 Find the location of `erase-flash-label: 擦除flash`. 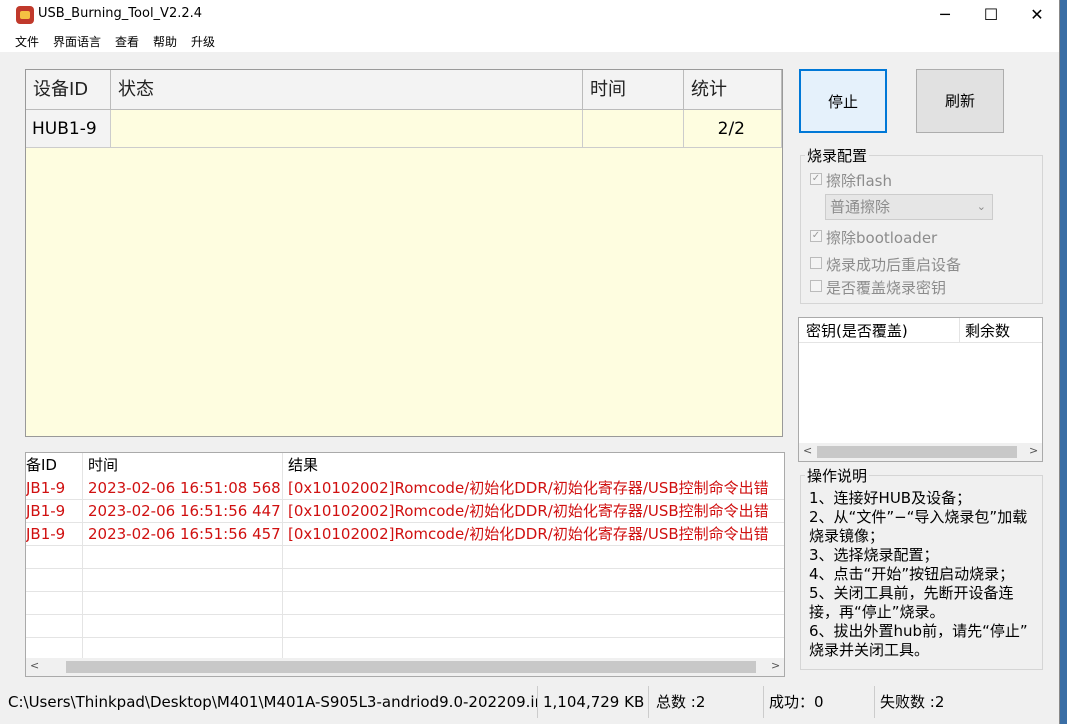

erase-flash-label: 擦除flash is located at coordinates (859, 181).